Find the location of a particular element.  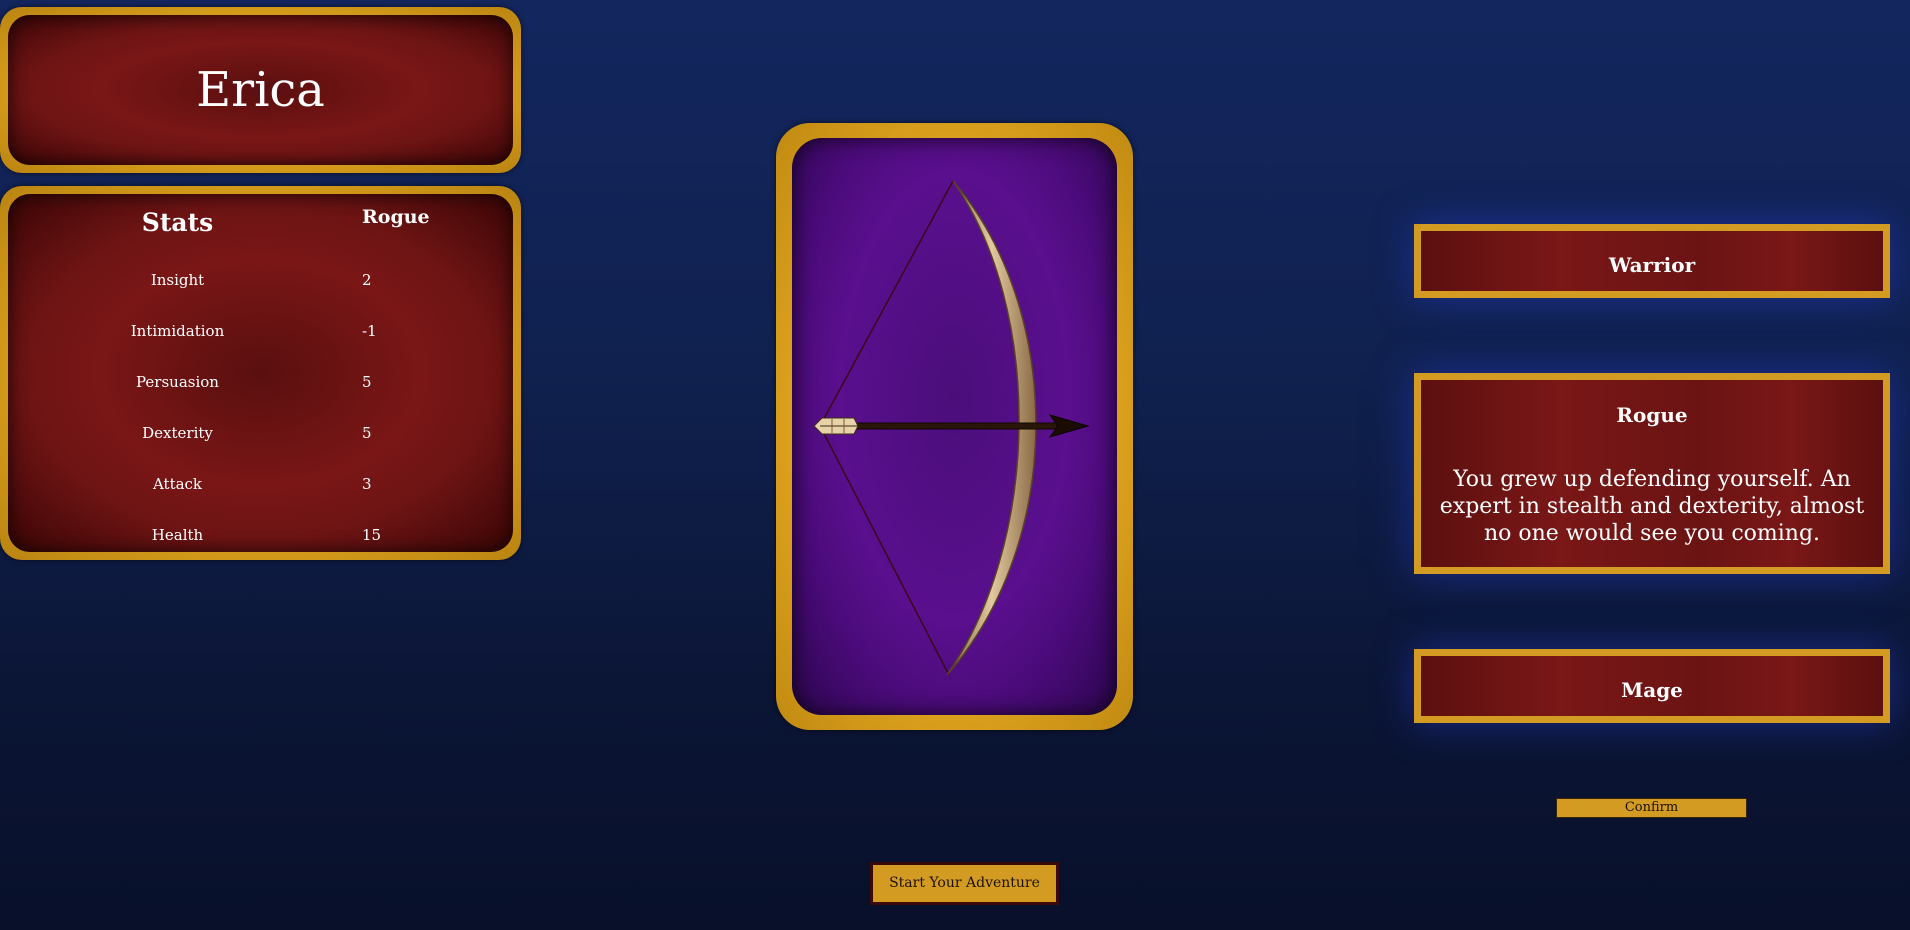

stat-name: Attack is located at coordinates (177, 484).